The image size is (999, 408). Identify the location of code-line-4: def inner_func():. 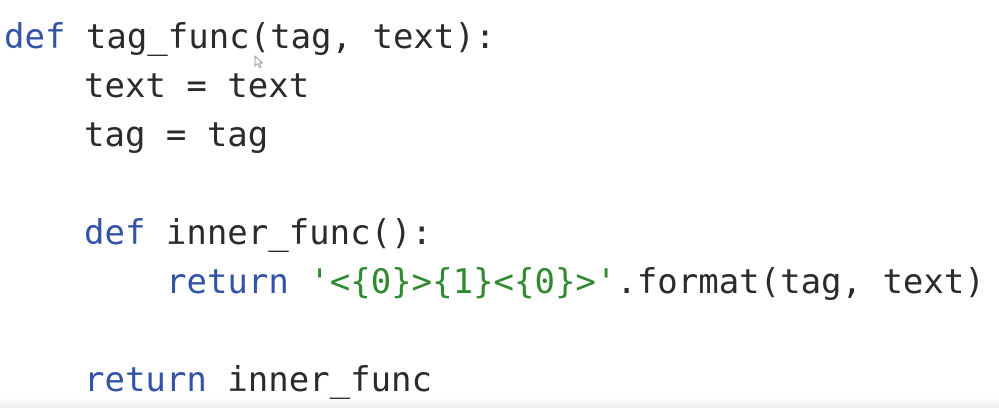
(258, 233).